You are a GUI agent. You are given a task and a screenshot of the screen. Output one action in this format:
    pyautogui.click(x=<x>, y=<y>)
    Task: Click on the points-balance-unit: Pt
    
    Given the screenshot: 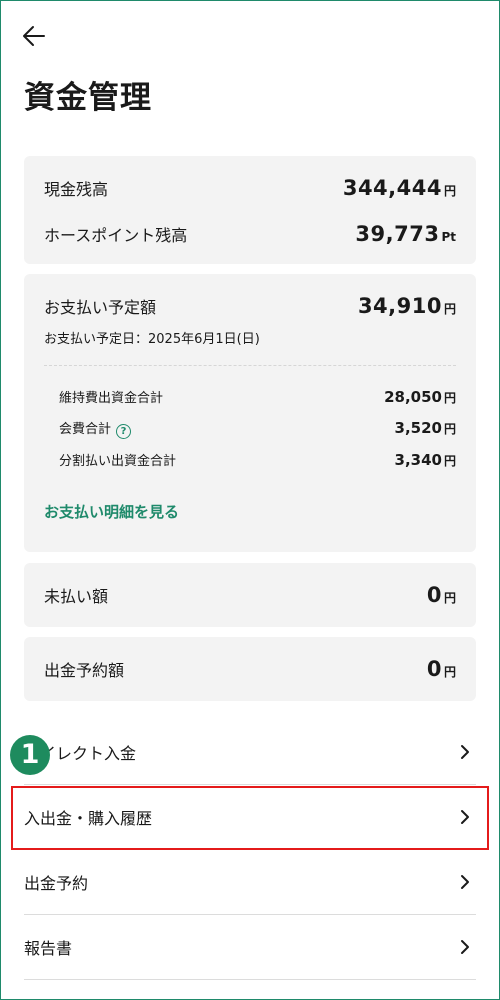 What is the action you would take?
    pyautogui.click(x=448, y=237)
    